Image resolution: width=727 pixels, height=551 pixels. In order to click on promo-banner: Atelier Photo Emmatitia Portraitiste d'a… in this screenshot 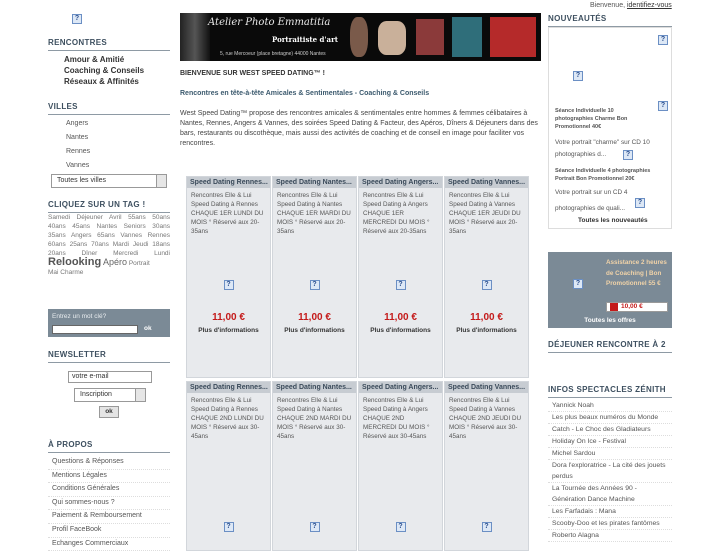, I will do `click(360, 37)`.